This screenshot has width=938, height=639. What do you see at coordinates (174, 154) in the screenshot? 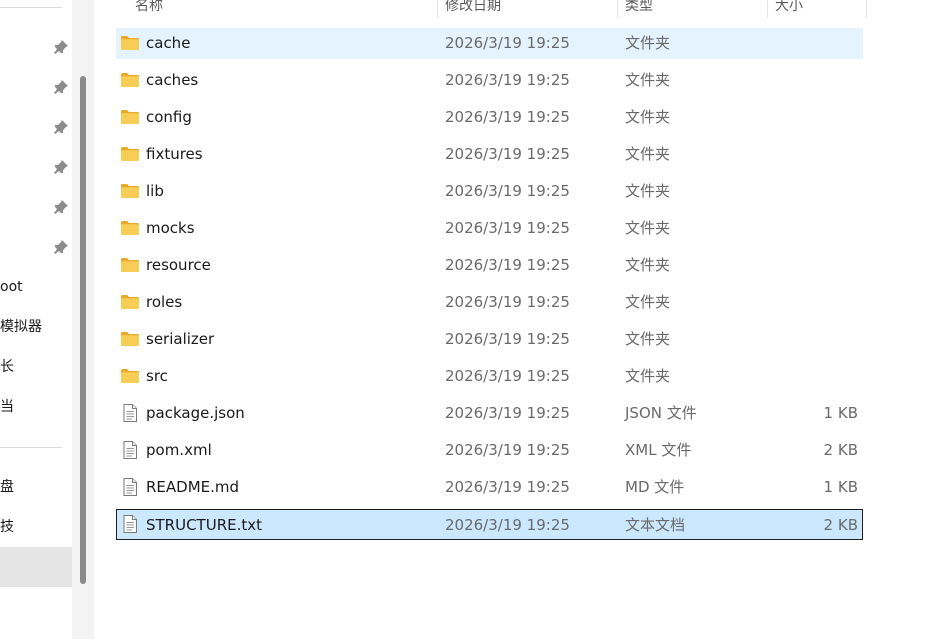
I see `file-name: fixtures` at bounding box center [174, 154].